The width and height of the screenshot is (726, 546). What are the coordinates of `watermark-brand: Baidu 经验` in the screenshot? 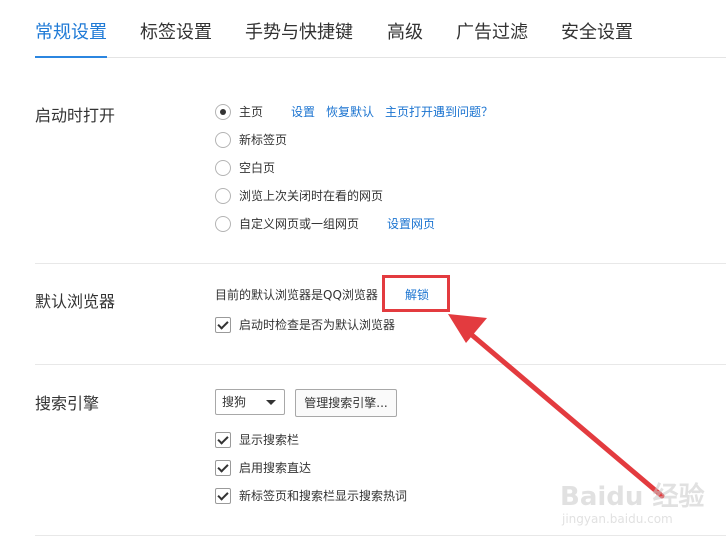 It's located at (632, 497).